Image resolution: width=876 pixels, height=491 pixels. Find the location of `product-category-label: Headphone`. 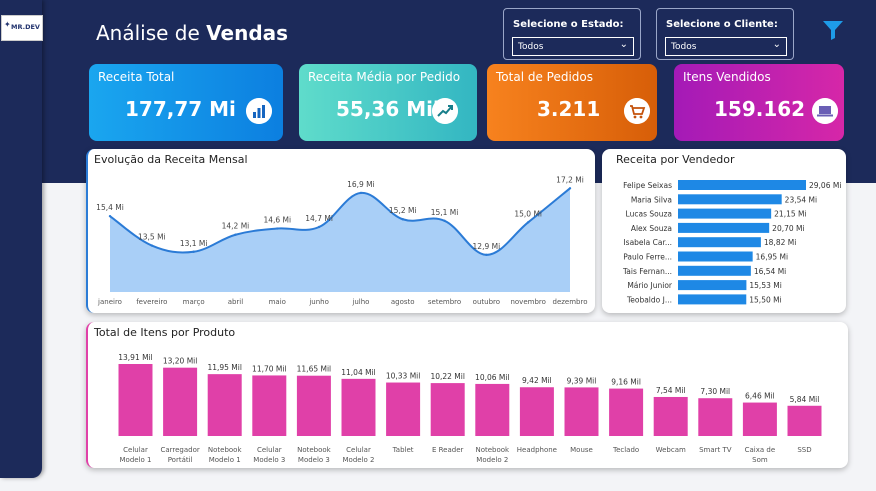

product-category-label: Headphone is located at coordinates (537, 450).